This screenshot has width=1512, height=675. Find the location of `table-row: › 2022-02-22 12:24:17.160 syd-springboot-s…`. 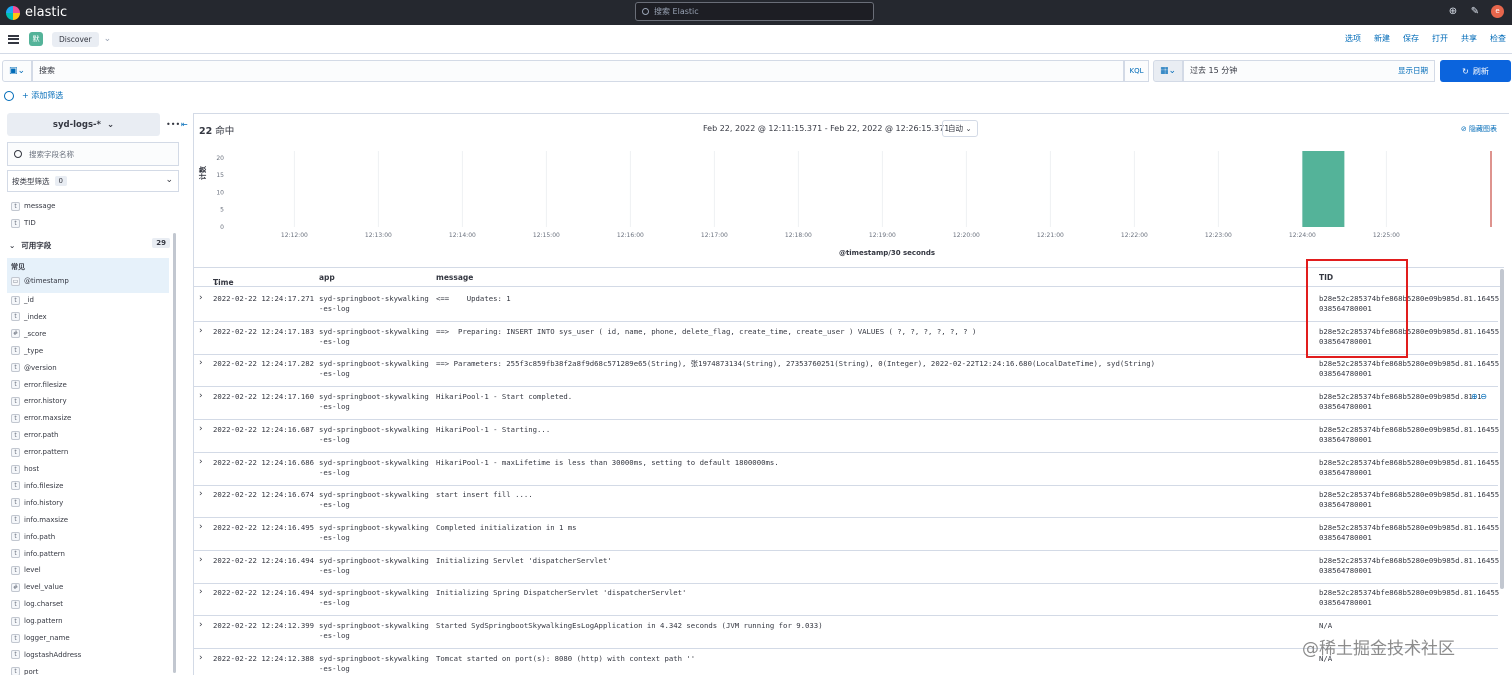

table-row: › 2022-02-22 12:24:17.160 syd-springboot-s… is located at coordinates (846, 404).